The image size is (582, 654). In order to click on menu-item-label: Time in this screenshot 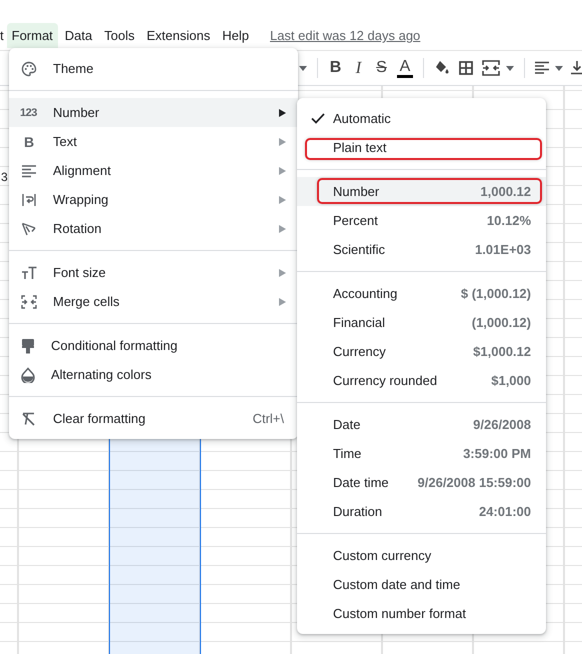, I will do `click(347, 453)`.